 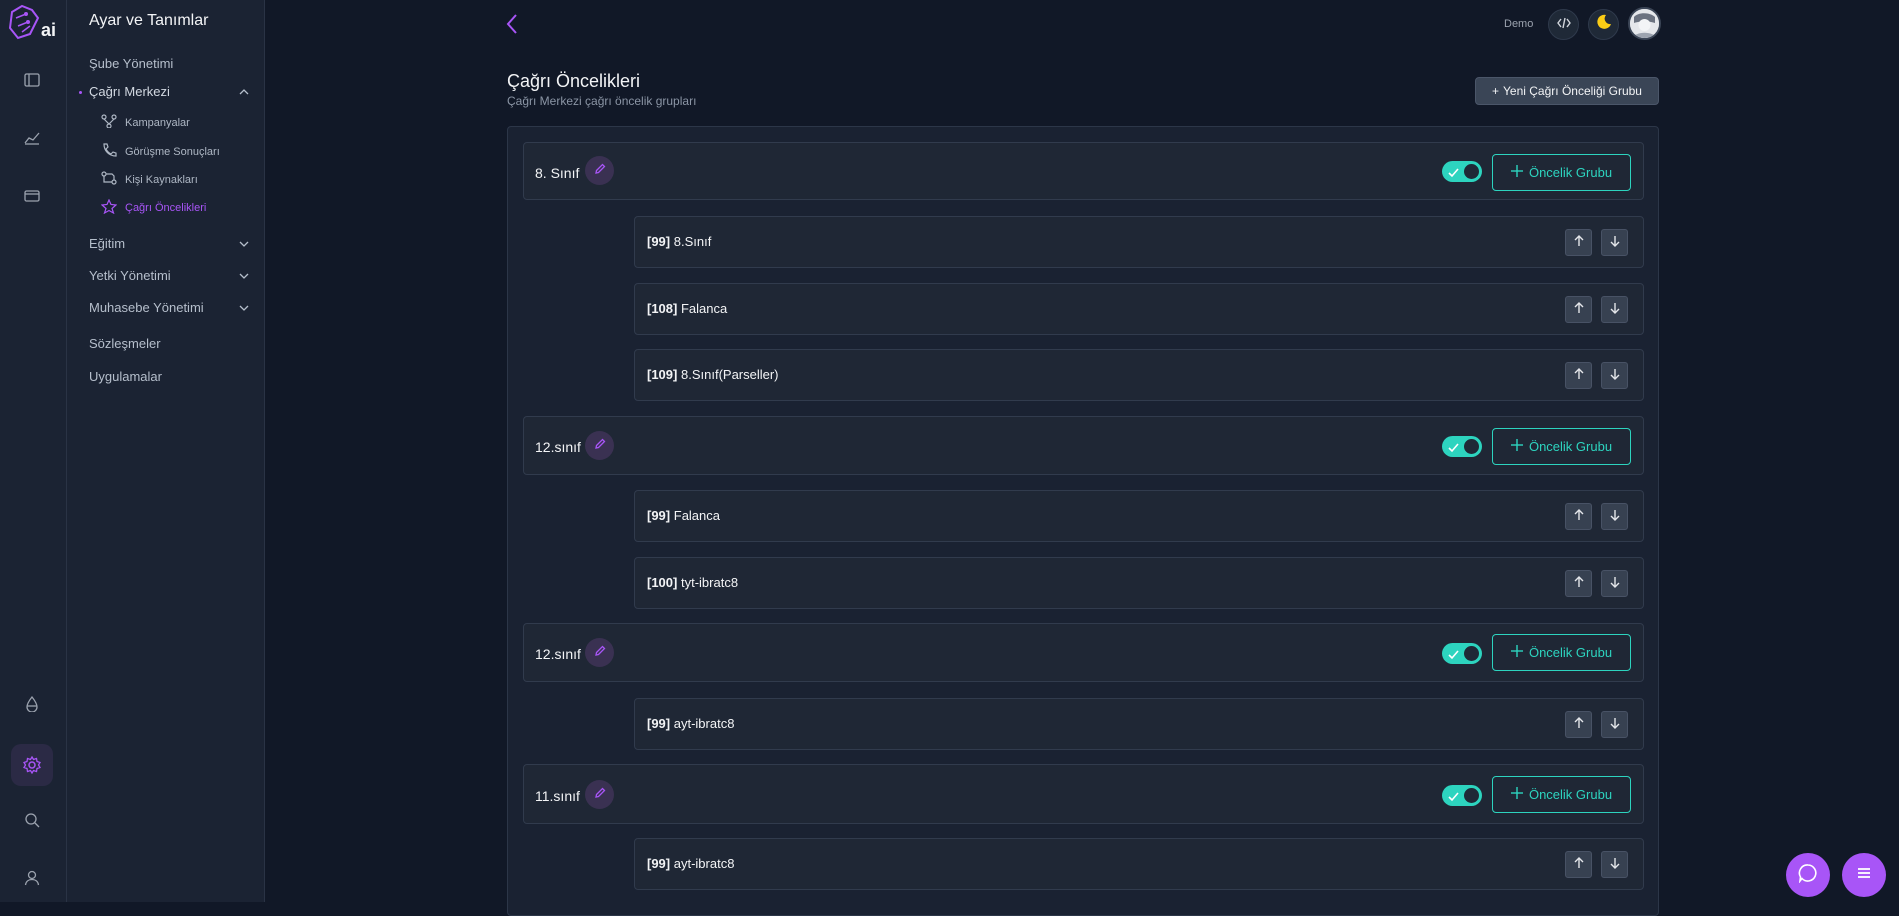 I want to click on sidebar-subitem-label: Kampanyalar, so click(x=157, y=122).